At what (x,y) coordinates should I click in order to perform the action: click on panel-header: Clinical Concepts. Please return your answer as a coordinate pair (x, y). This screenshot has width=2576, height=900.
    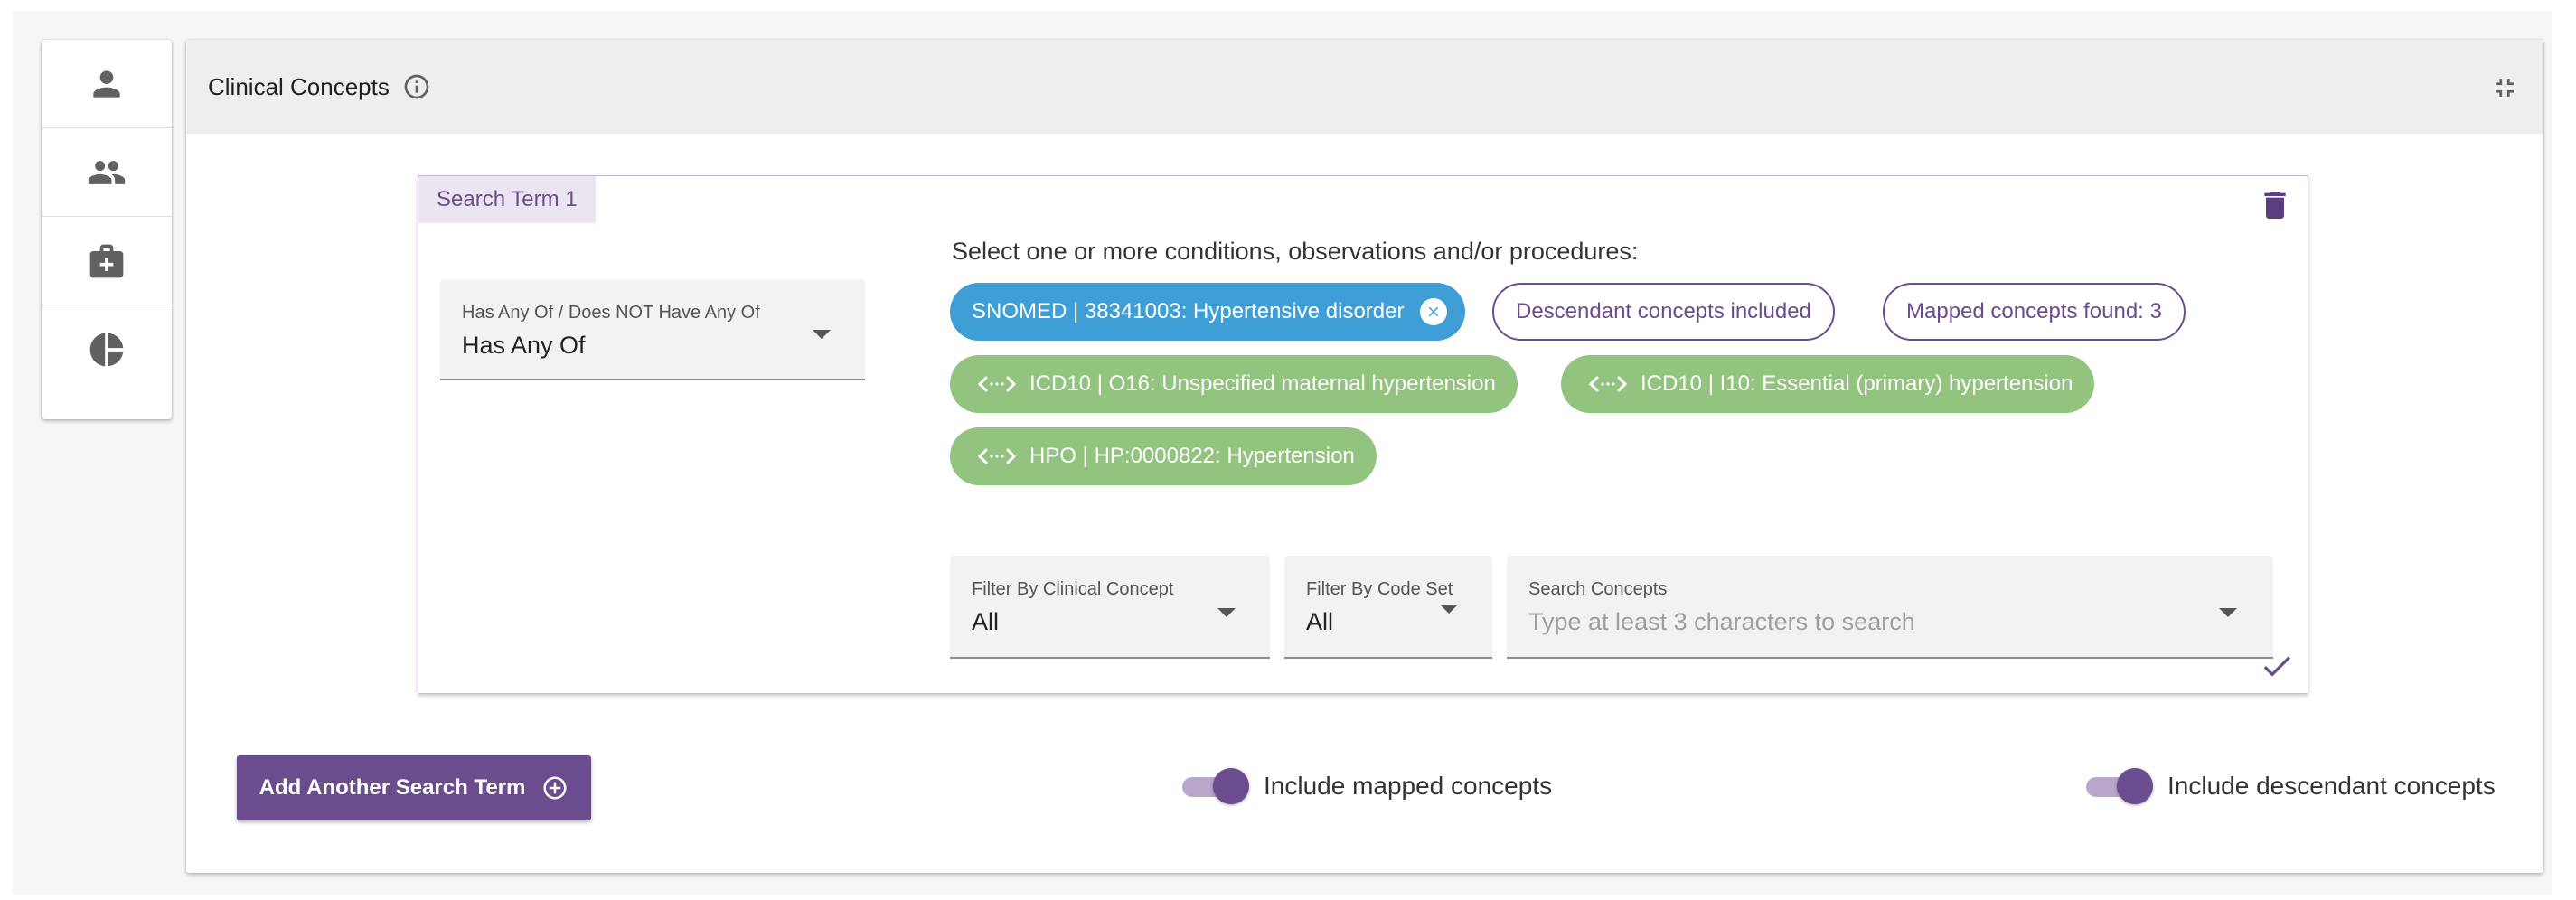
    Looking at the image, I should click on (1365, 87).